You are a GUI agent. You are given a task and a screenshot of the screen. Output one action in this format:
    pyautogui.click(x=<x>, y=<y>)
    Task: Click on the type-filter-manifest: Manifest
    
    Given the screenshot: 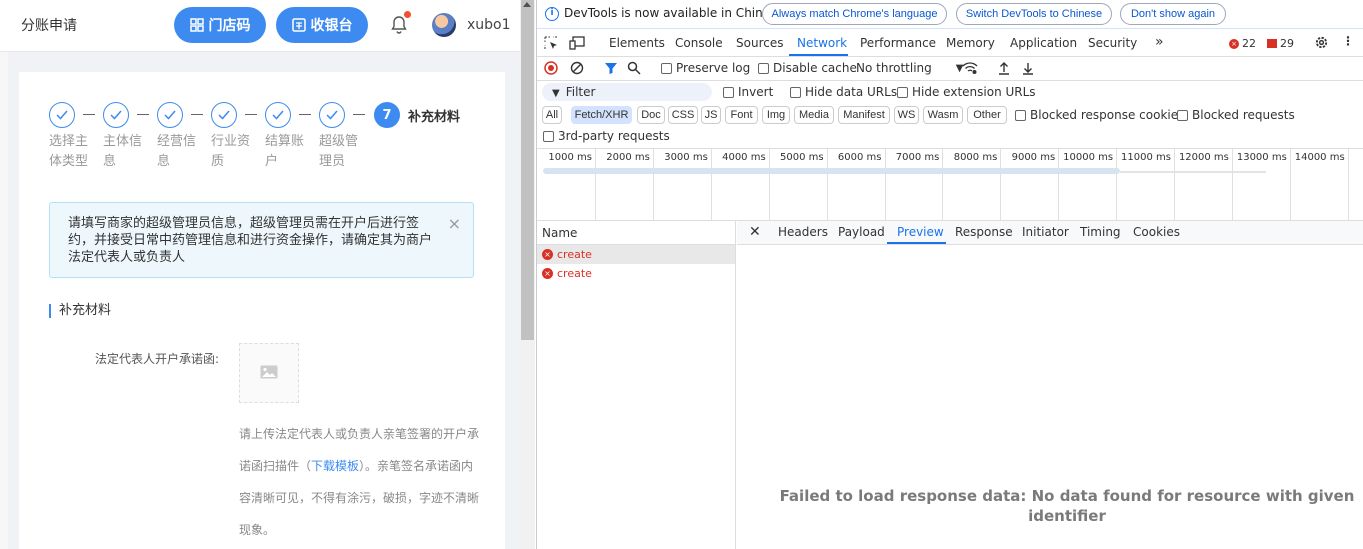 What is the action you would take?
    pyautogui.click(x=864, y=115)
    